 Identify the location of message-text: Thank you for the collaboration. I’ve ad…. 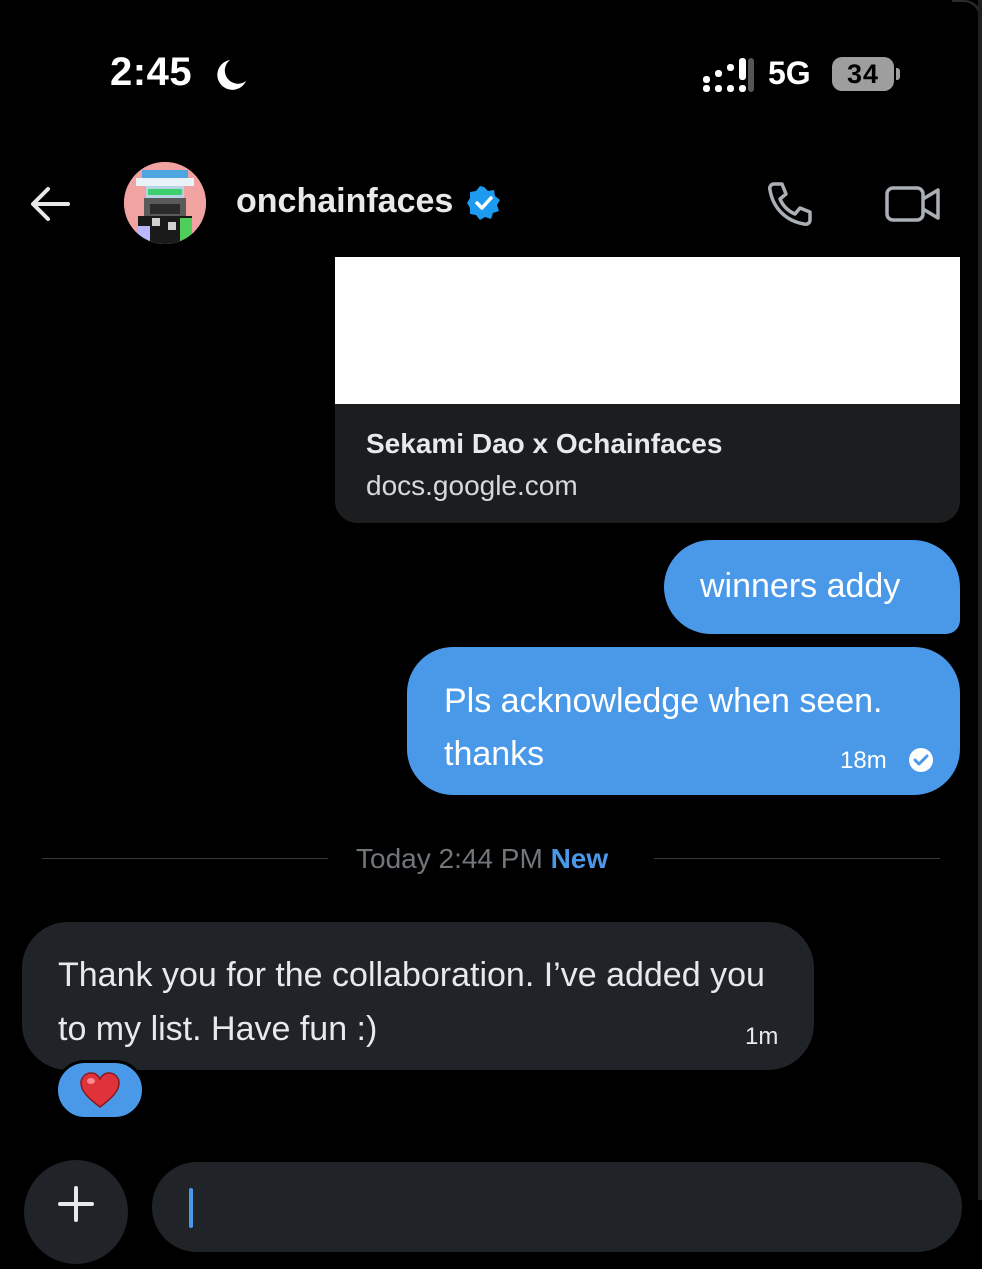
(411, 1002).